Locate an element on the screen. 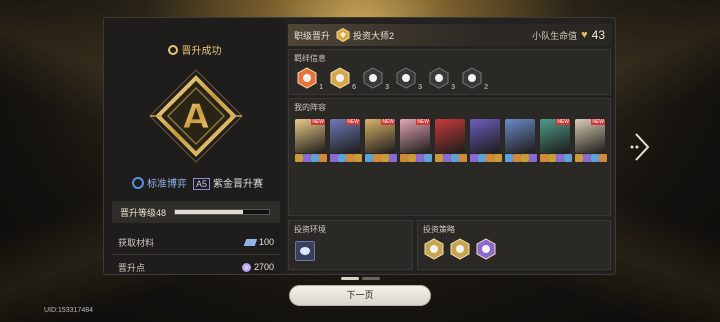 This screenshot has width=720, height=322. points-label: 晋升点 is located at coordinates (132, 267).